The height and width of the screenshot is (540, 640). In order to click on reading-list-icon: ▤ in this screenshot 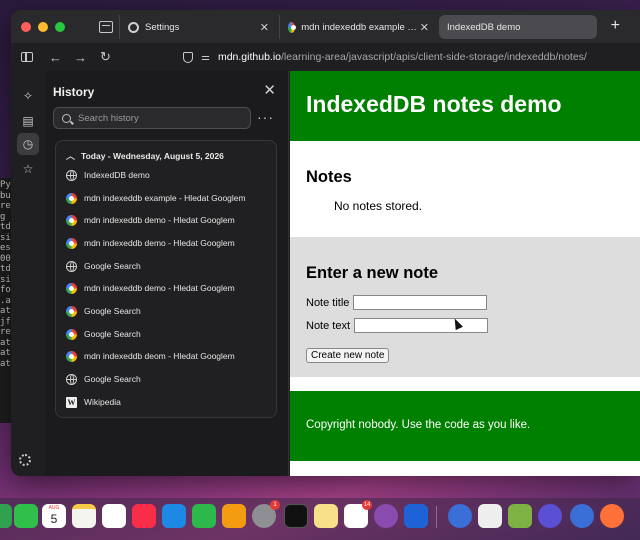, I will do `click(28, 121)`.